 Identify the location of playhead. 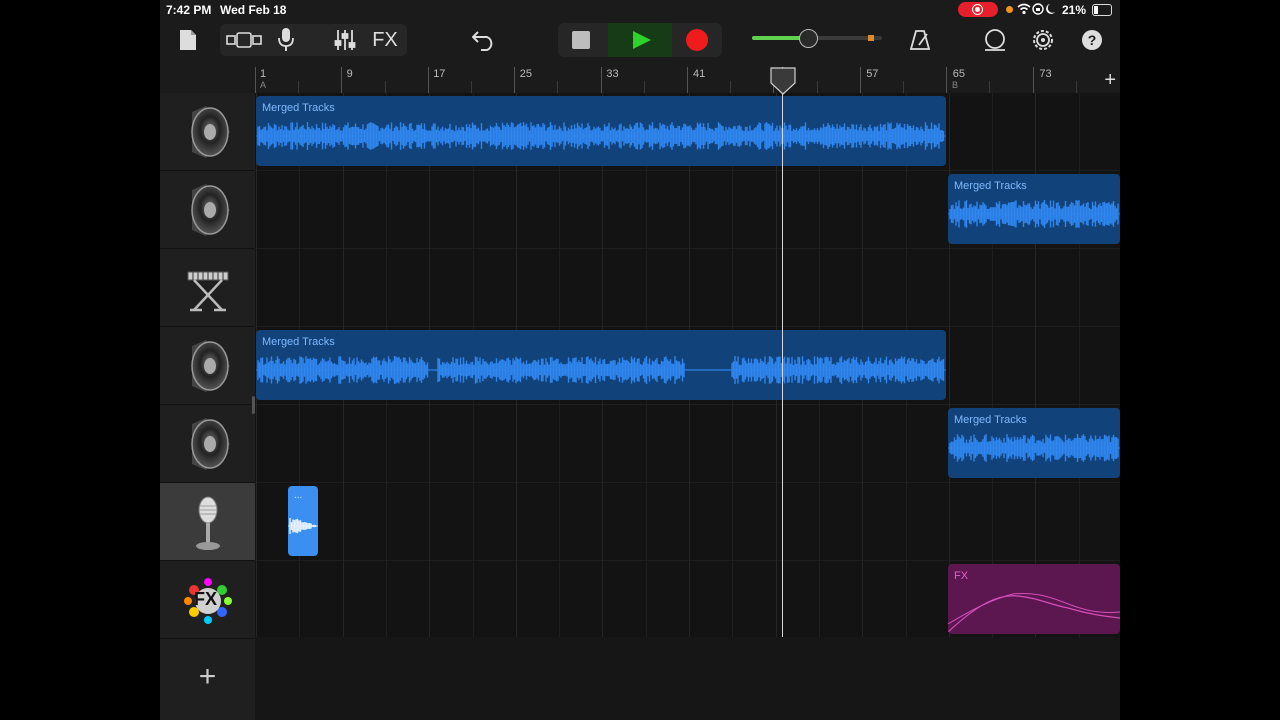
(782, 352).